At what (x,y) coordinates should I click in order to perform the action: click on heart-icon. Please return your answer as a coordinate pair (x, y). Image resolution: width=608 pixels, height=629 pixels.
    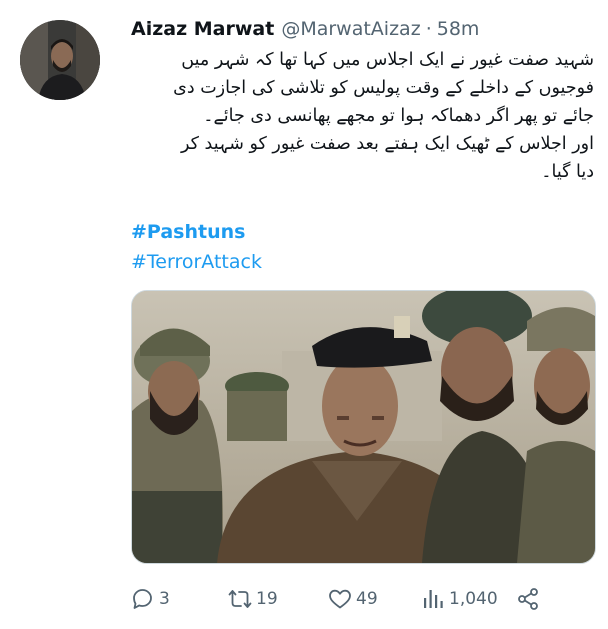
    Looking at the image, I should click on (340, 599).